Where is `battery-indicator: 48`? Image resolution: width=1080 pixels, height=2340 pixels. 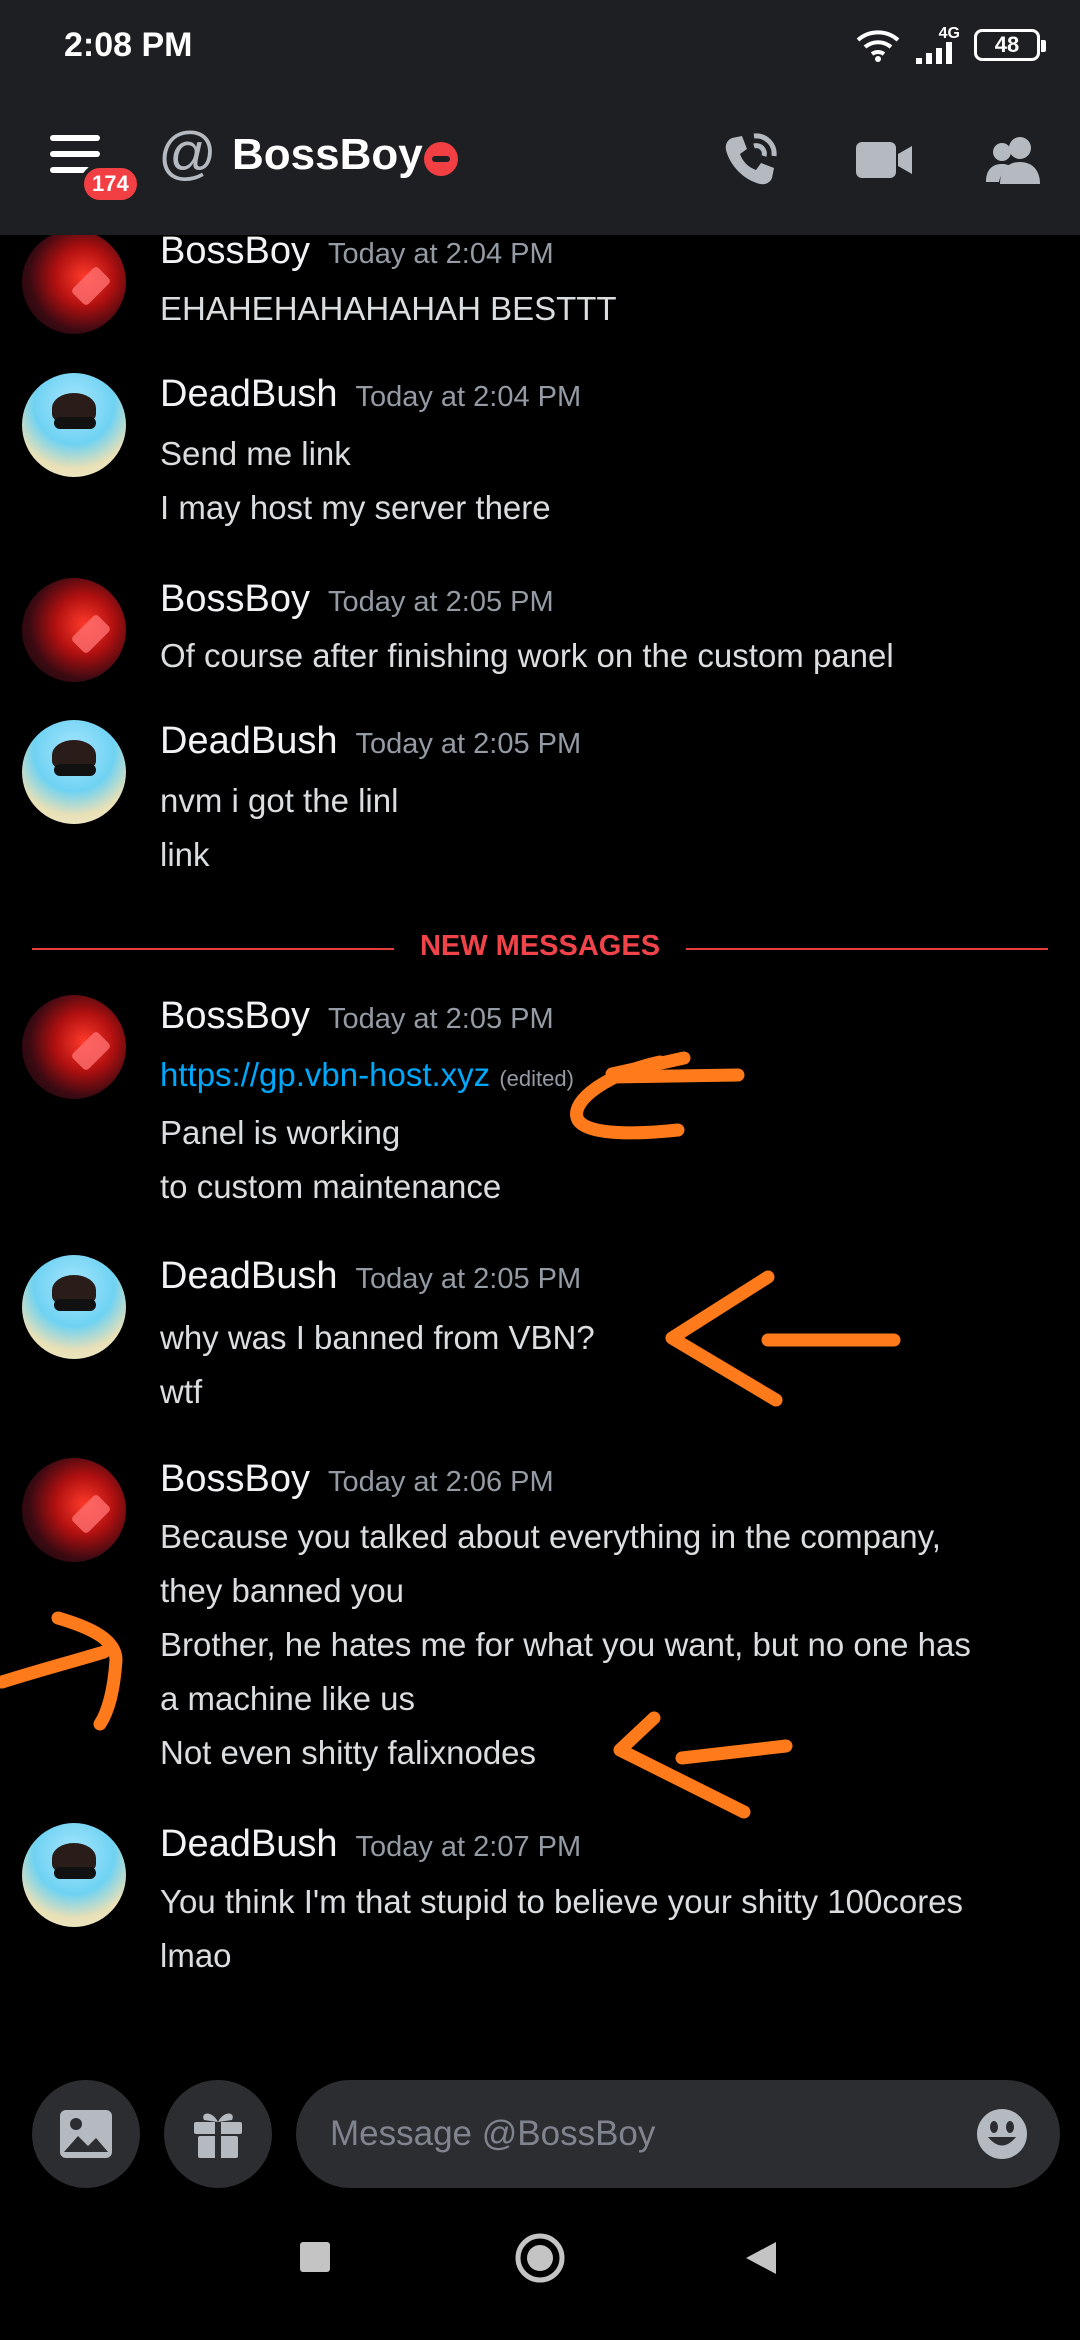
battery-indicator: 48 is located at coordinates (1010, 45).